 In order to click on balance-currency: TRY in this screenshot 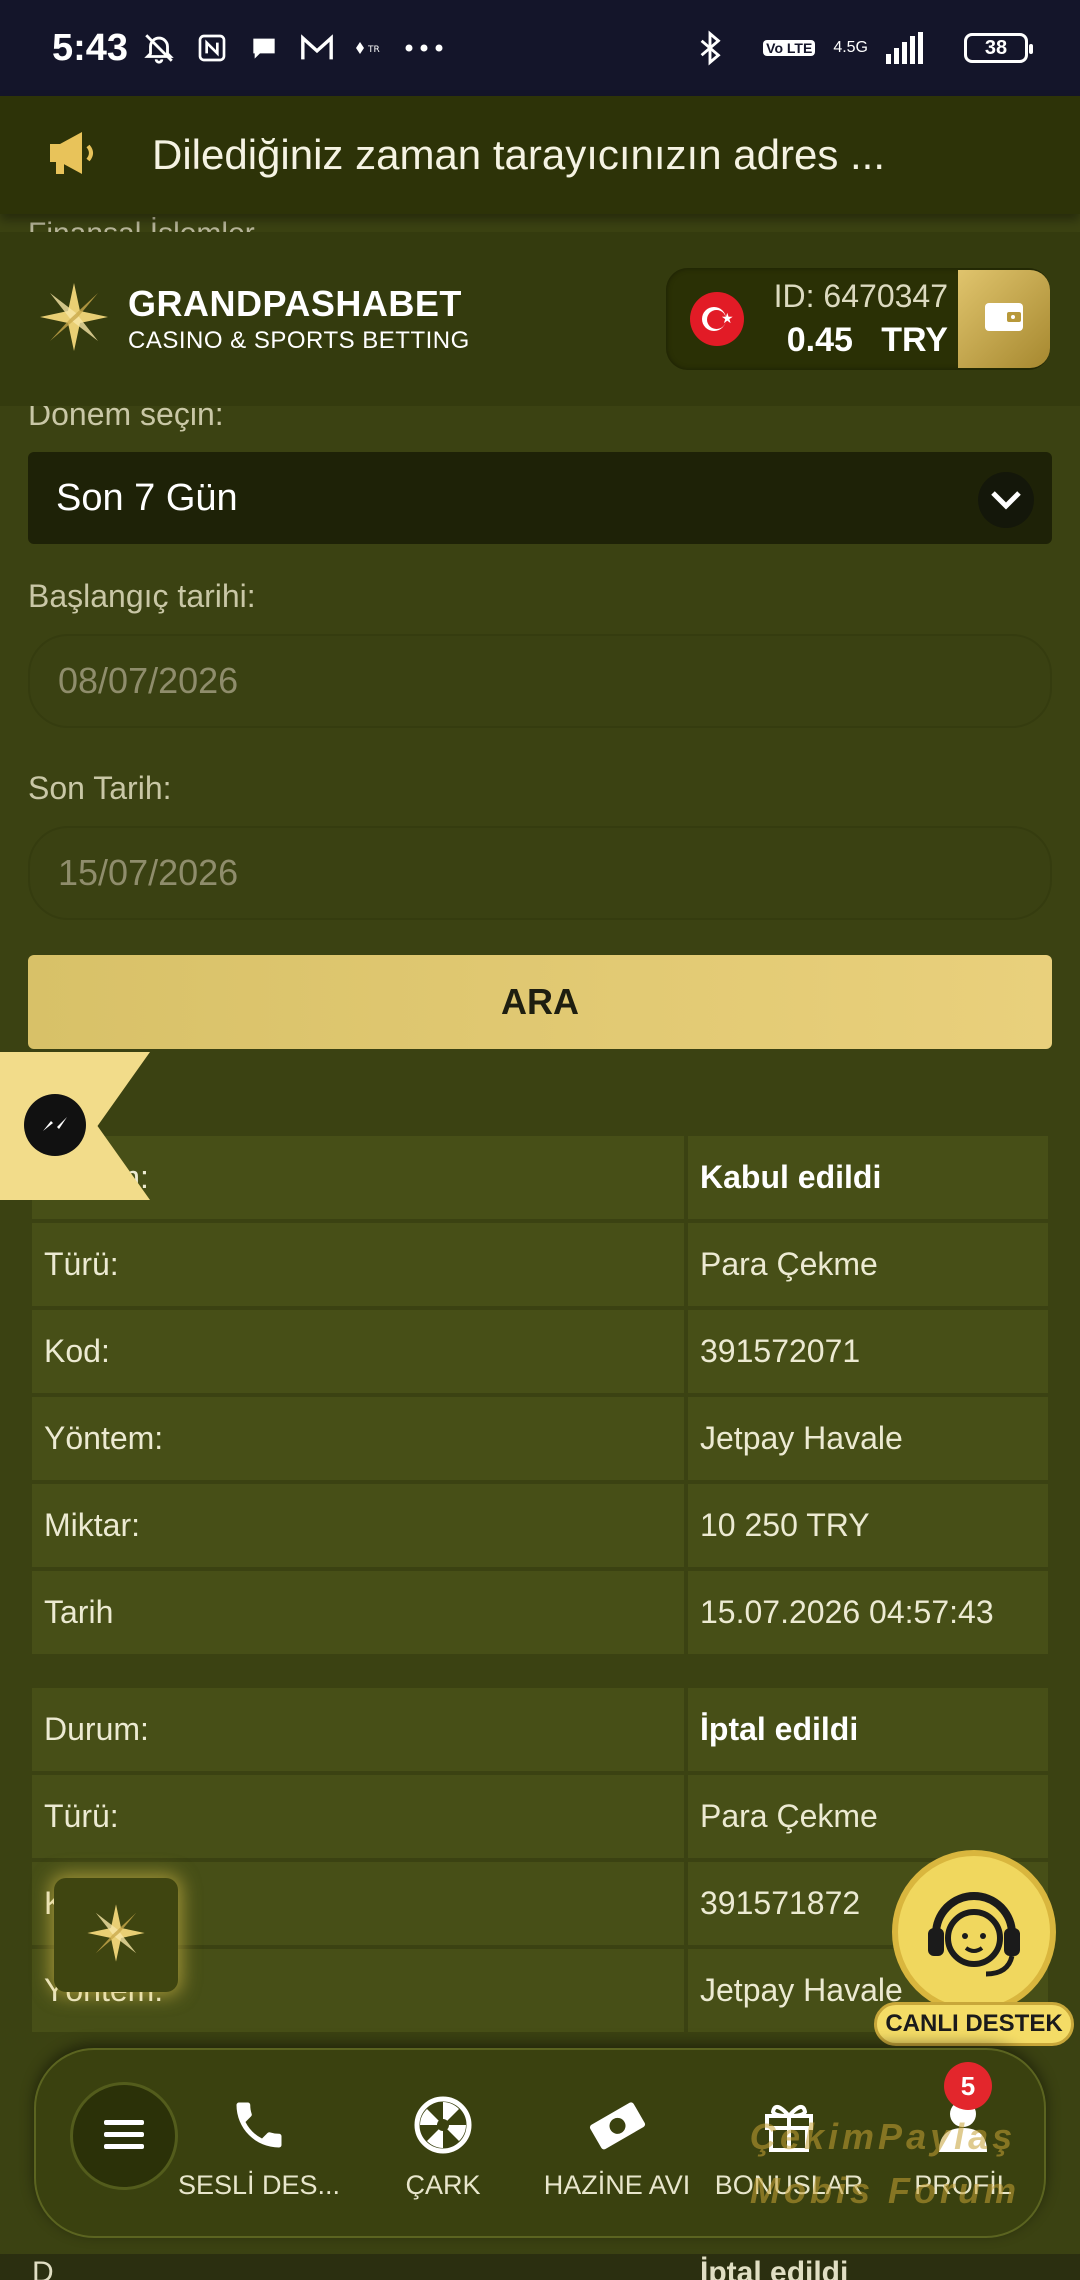, I will do `click(914, 340)`.